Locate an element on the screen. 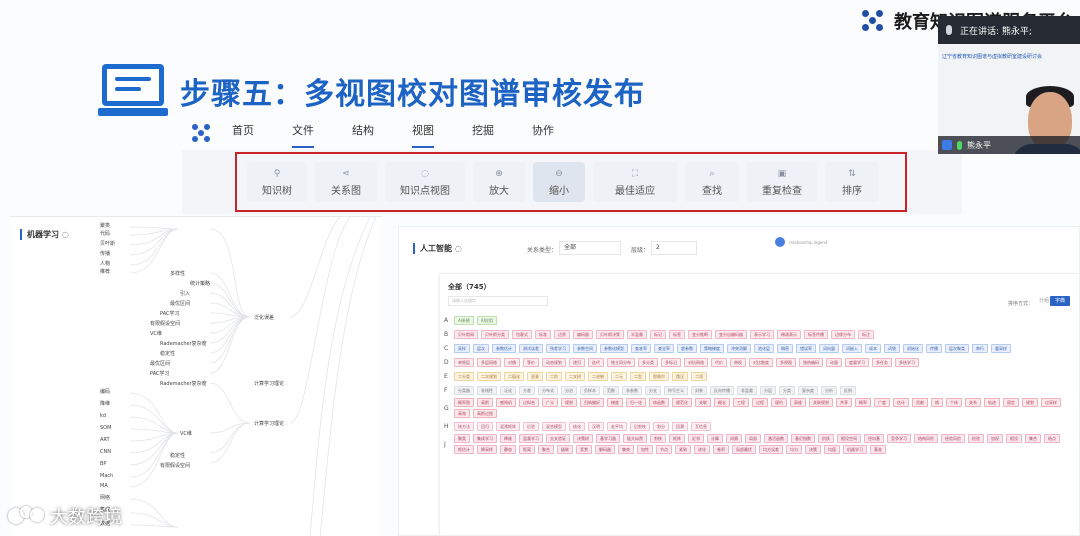 The height and width of the screenshot is (536, 1080). concept-chip: 归一化 is located at coordinates (636, 402).